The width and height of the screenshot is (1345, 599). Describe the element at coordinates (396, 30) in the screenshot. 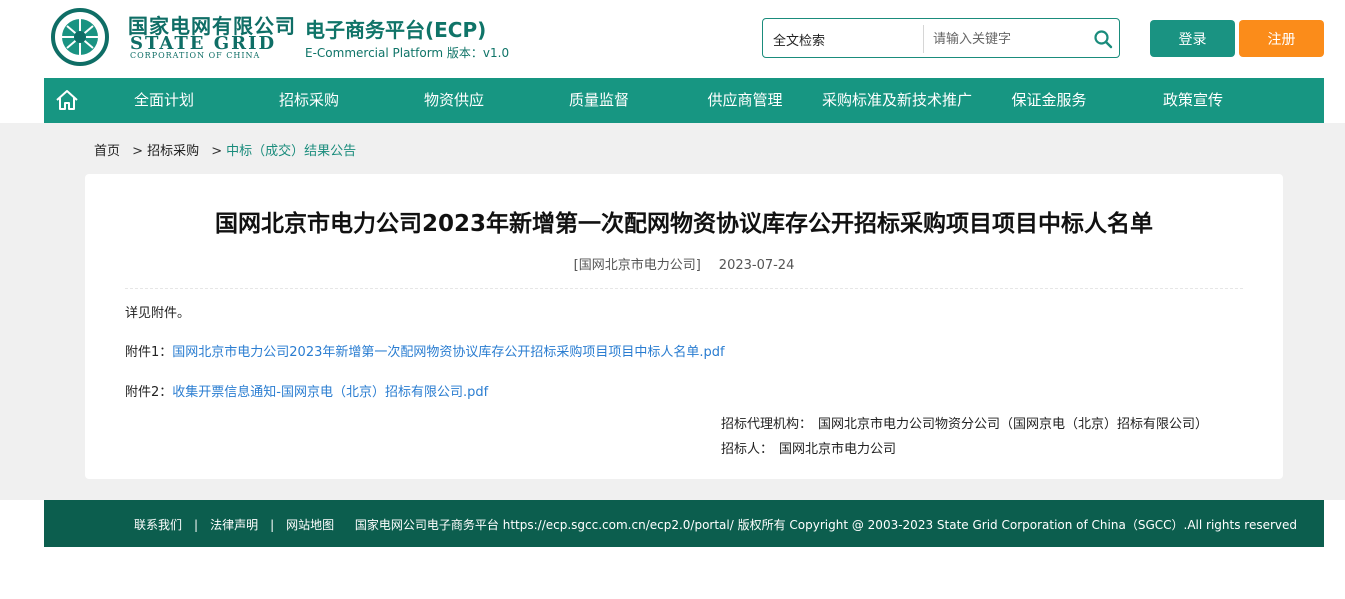

I see `platform-title: 电子商务平台(ECP)` at that location.